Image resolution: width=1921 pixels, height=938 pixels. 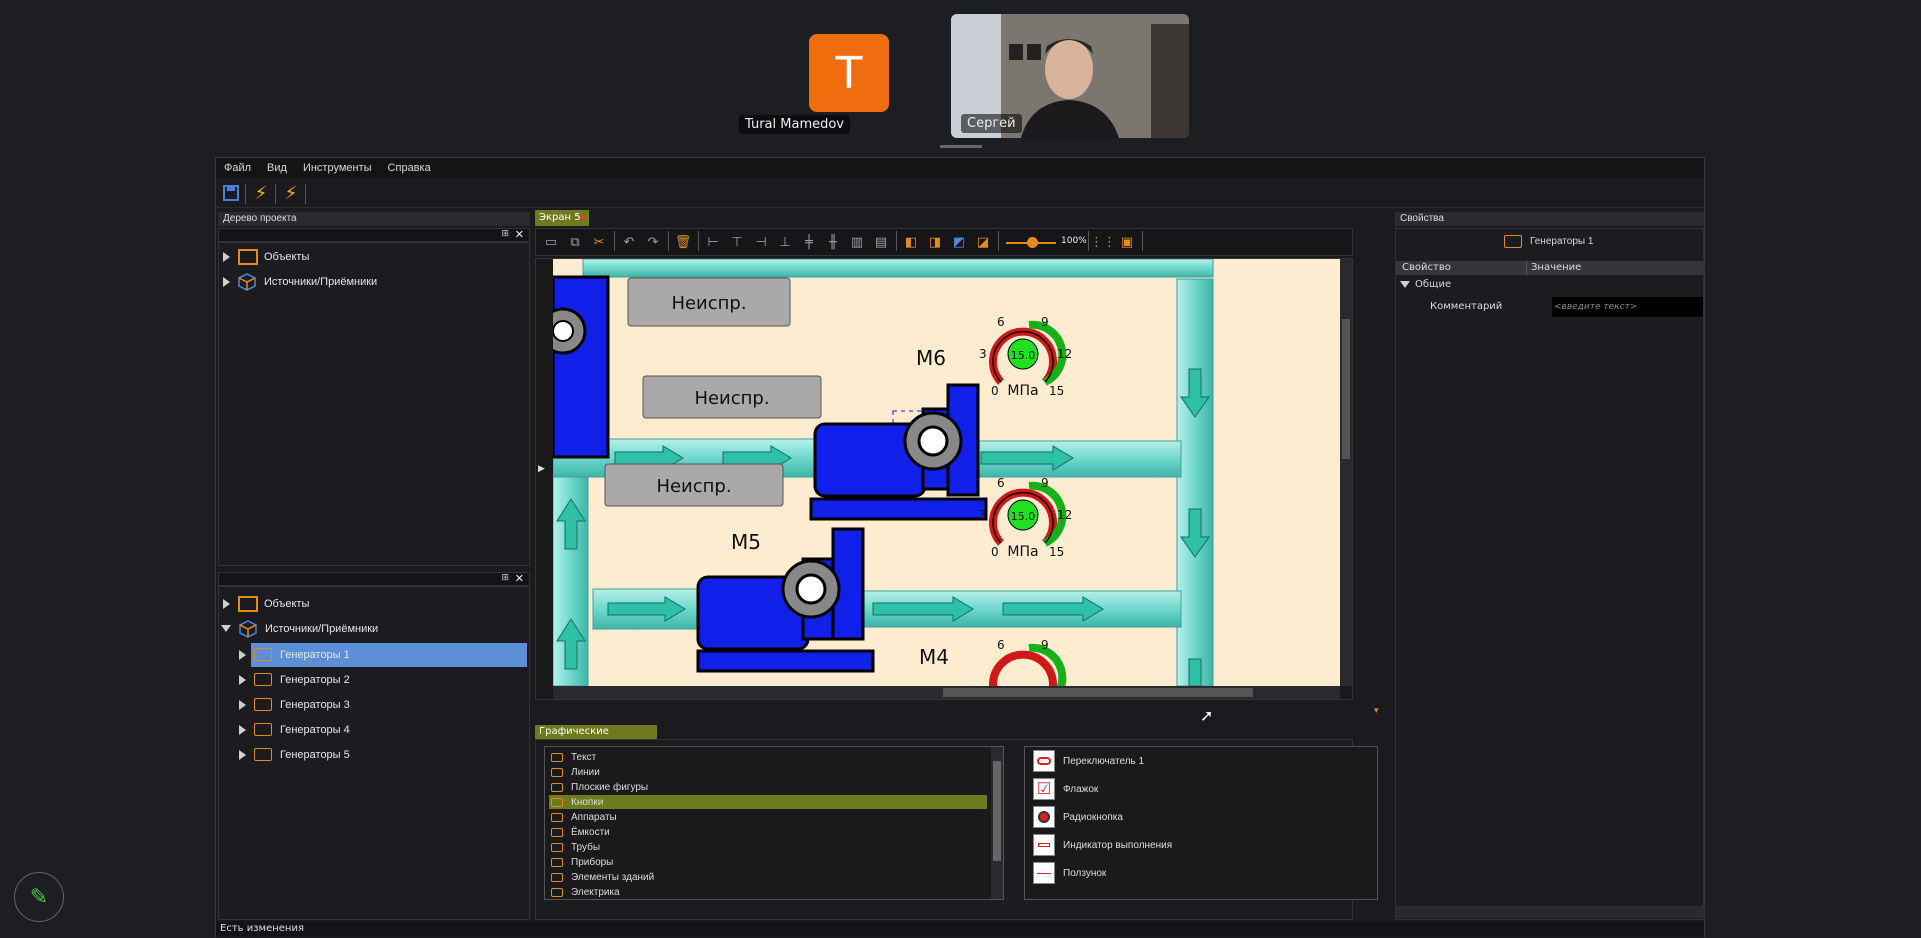 What do you see at coordinates (1074, 241) in the screenshot?
I see `zoom-level: 100%` at bounding box center [1074, 241].